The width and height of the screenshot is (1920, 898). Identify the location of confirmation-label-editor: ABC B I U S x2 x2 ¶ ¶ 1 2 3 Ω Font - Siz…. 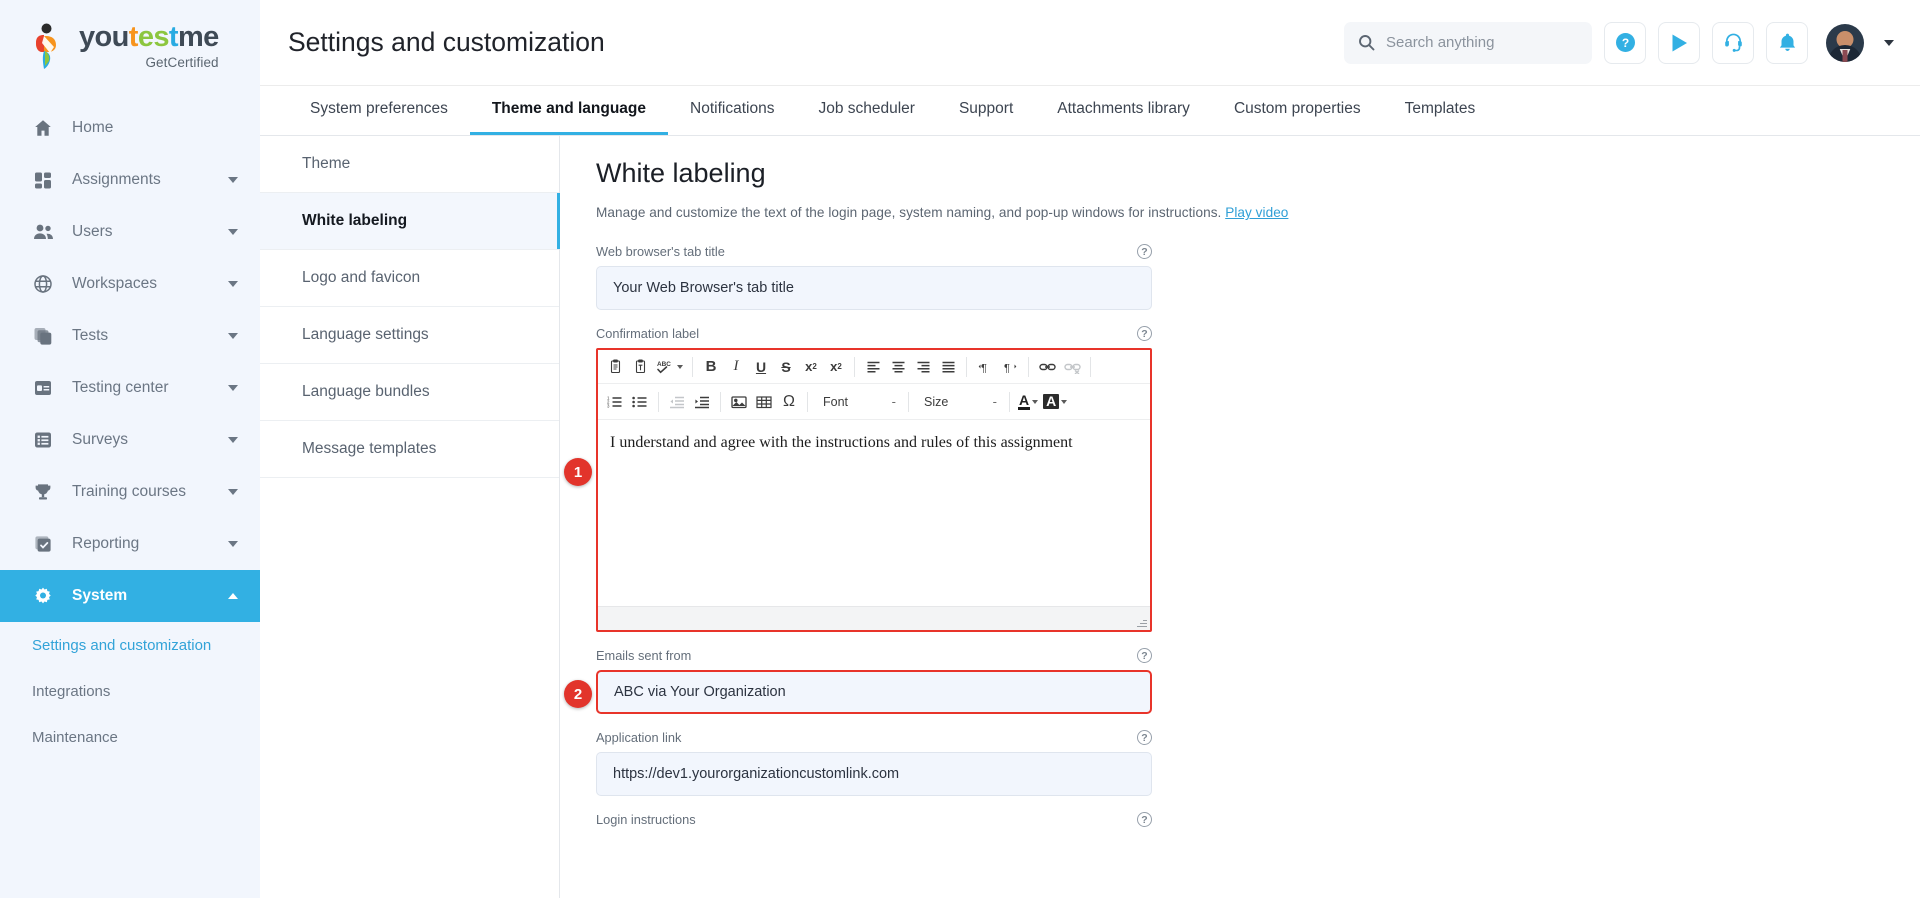
(874, 490).